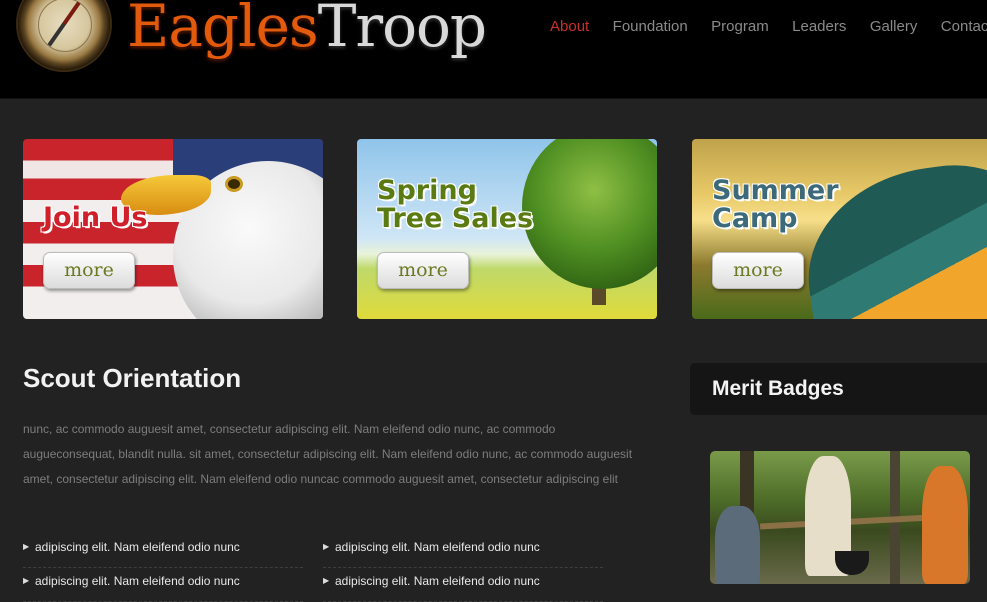 The image size is (987, 602). What do you see at coordinates (95, 217) in the screenshot?
I see `banner-title: Join Us` at bounding box center [95, 217].